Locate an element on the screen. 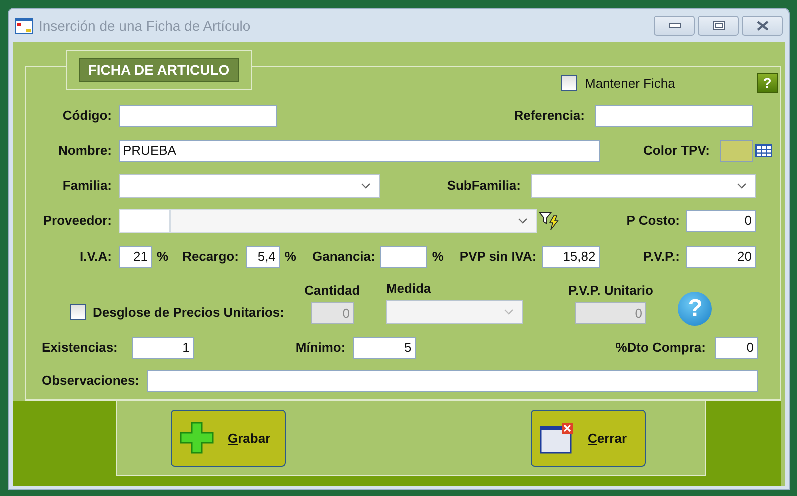 Image resolution: width=797 pixels, height=496 pixels. field-label: P Costo: is located at coordinates (653, 220).